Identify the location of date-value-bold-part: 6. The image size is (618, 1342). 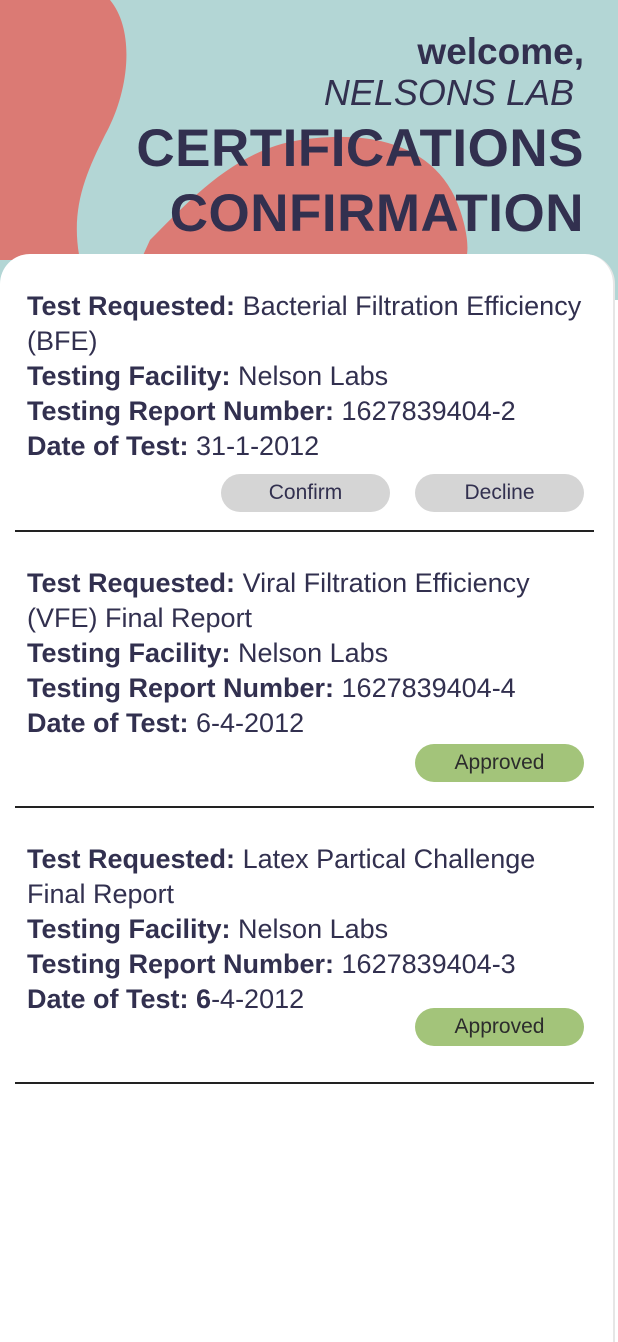
(204, 999).